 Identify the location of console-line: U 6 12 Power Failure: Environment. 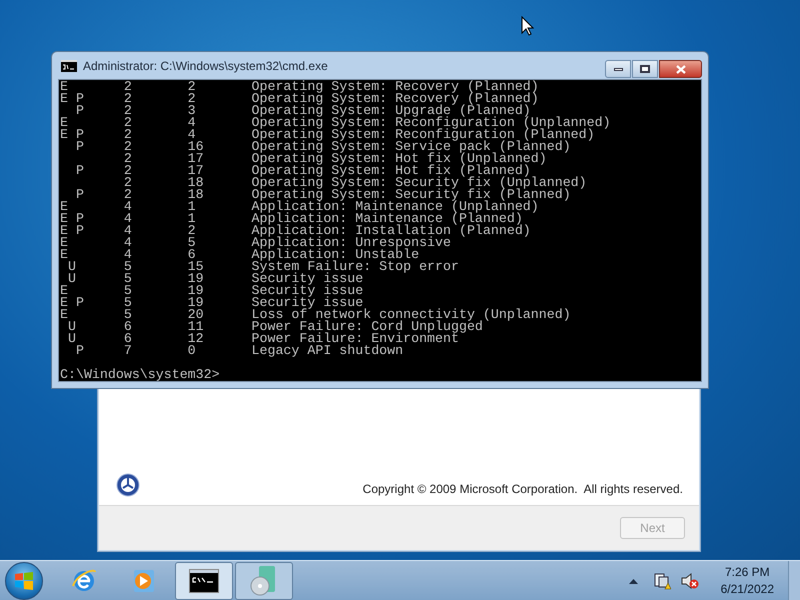
(262, 339).